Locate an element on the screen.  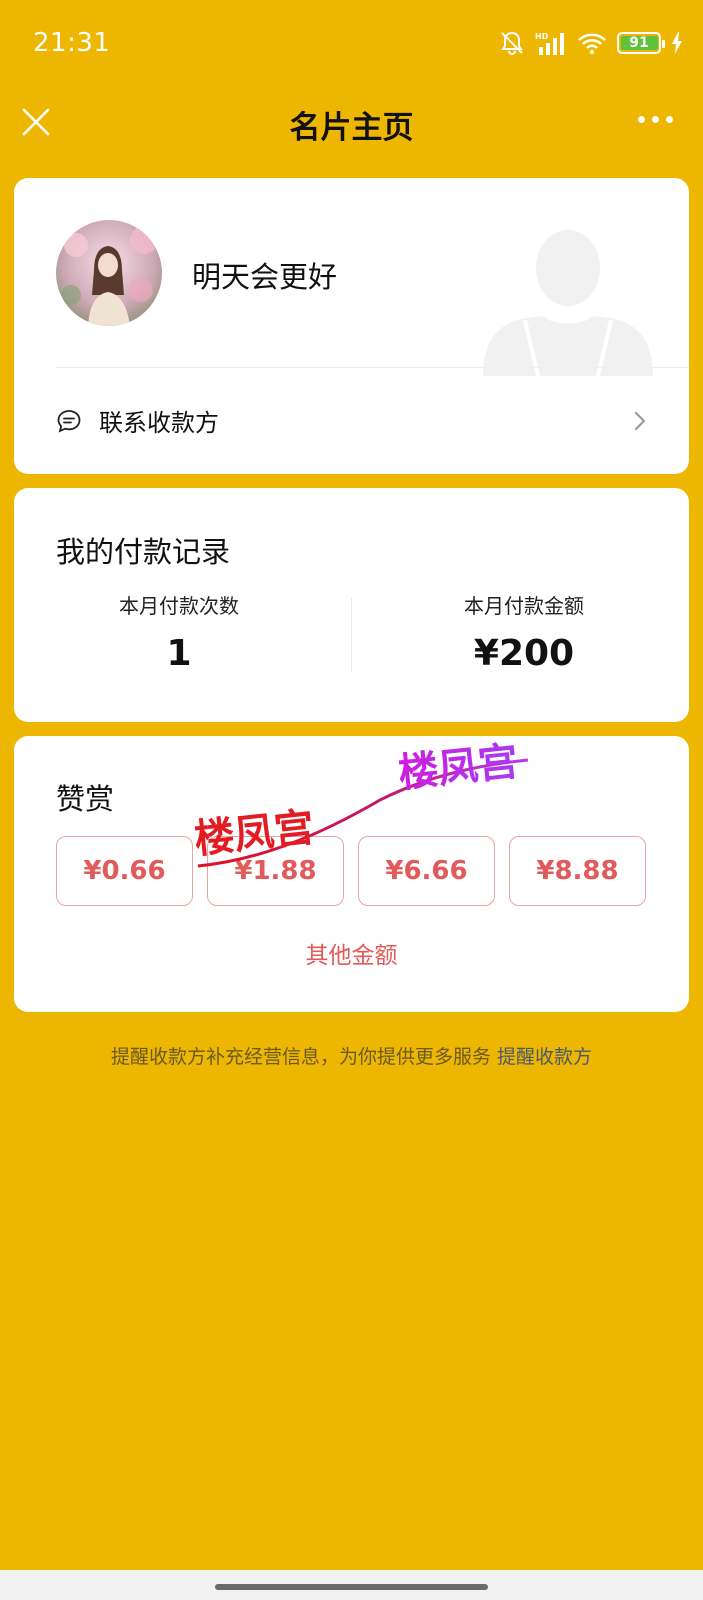
monthly-count-value: 1 is located at coordinates (179, 653).